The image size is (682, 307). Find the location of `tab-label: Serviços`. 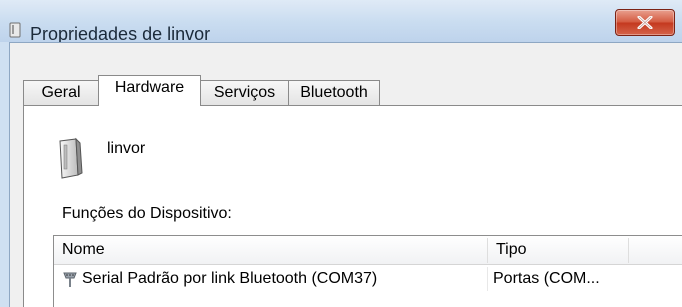

tab-label: Serviços is located at coordinates (244, 92).